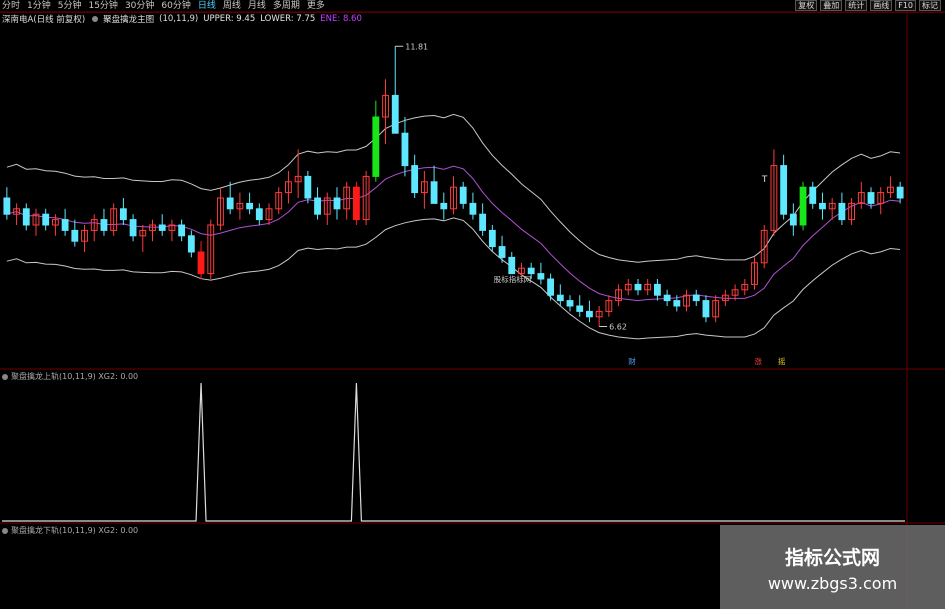 This screenshot has width=945, height=609. I want to click on sub-panel-1-text: 聚盘擒龙上轨(10,11,9) XG2: 0.00, so click(75, 376).